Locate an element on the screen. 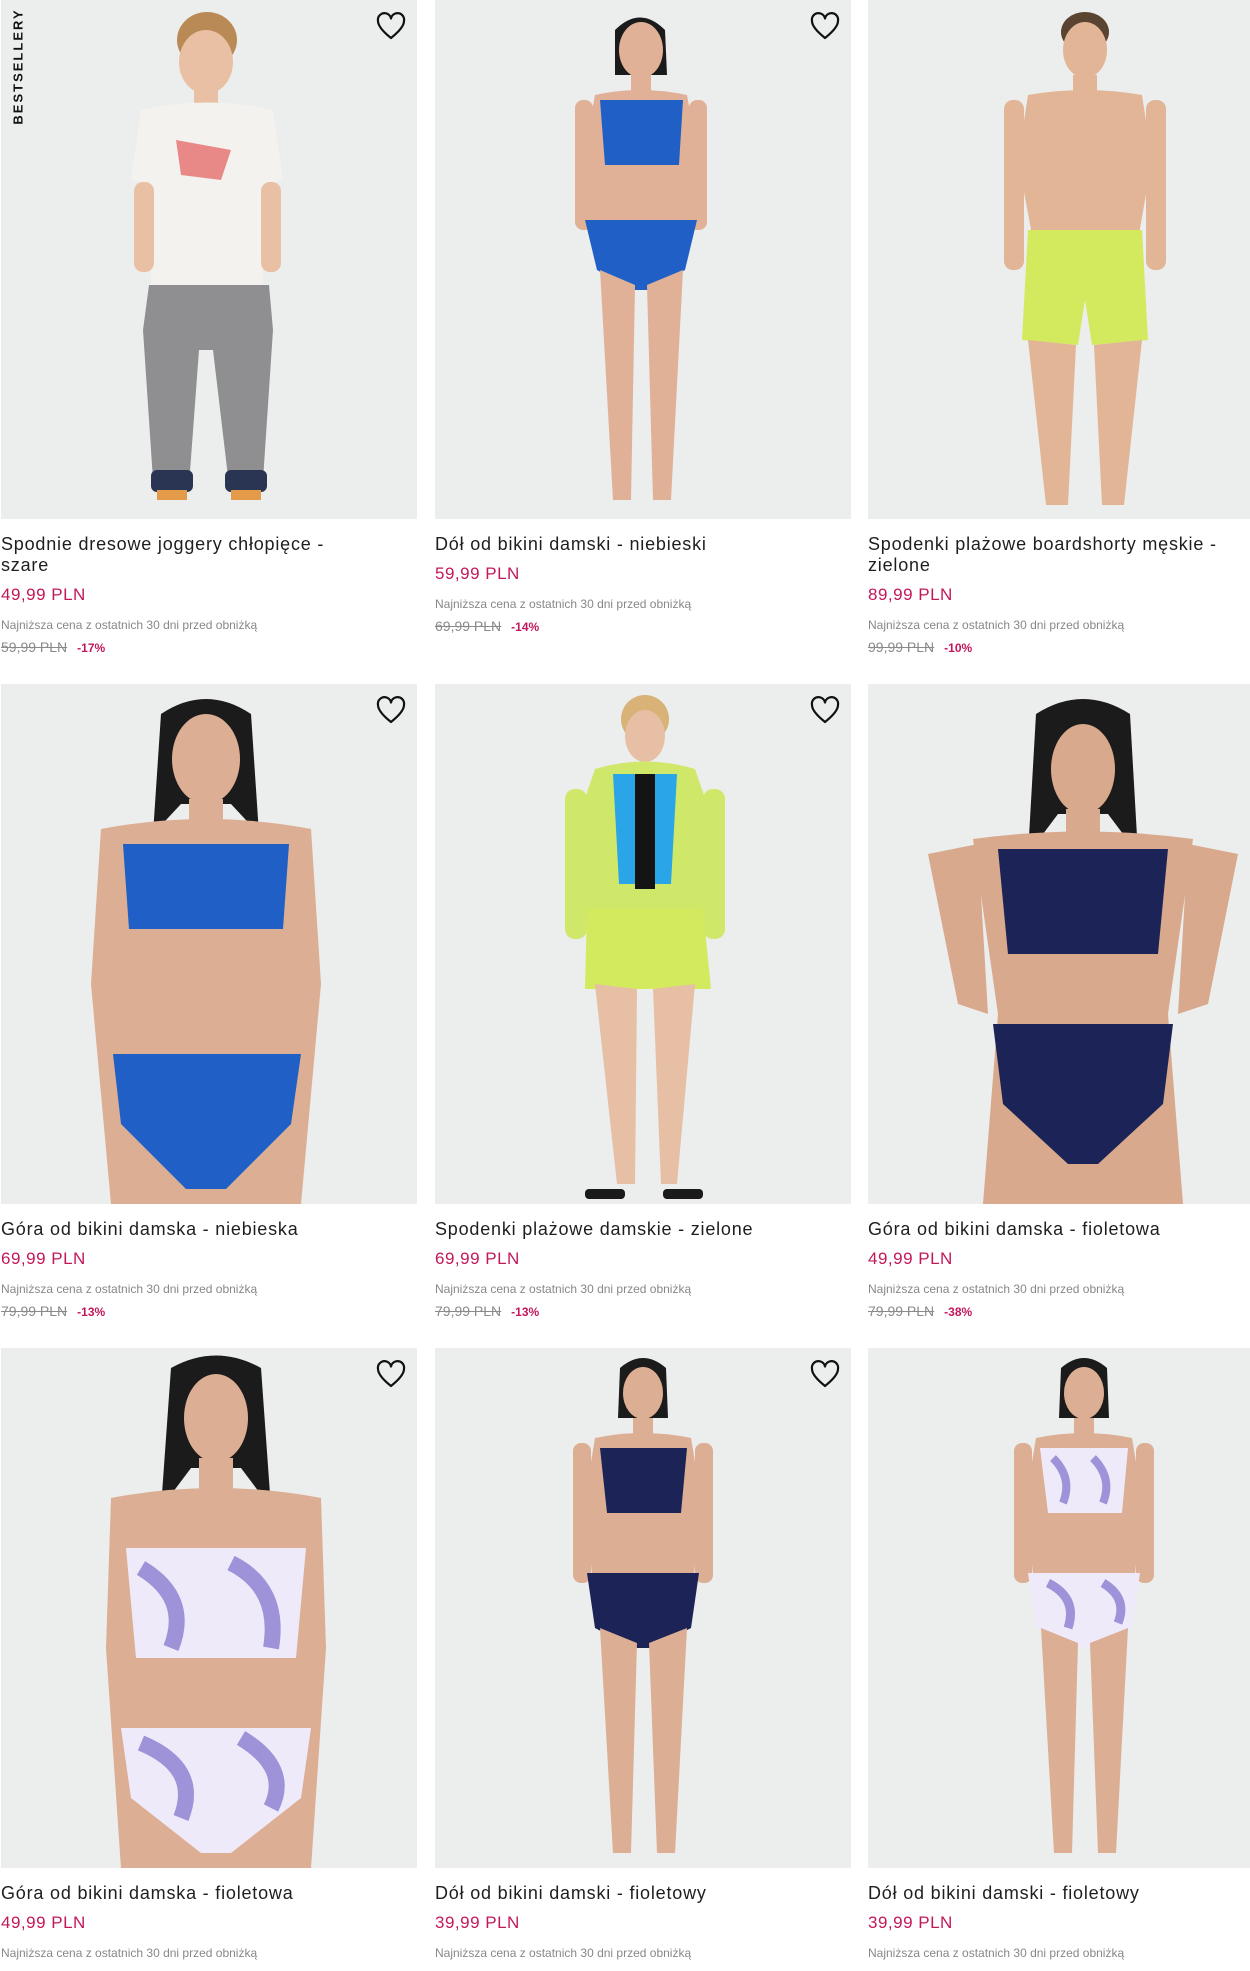 This screenshot has width=1250, height=1971. product-photo-lilac-bikini-top is located at coordinates (216, 1611).